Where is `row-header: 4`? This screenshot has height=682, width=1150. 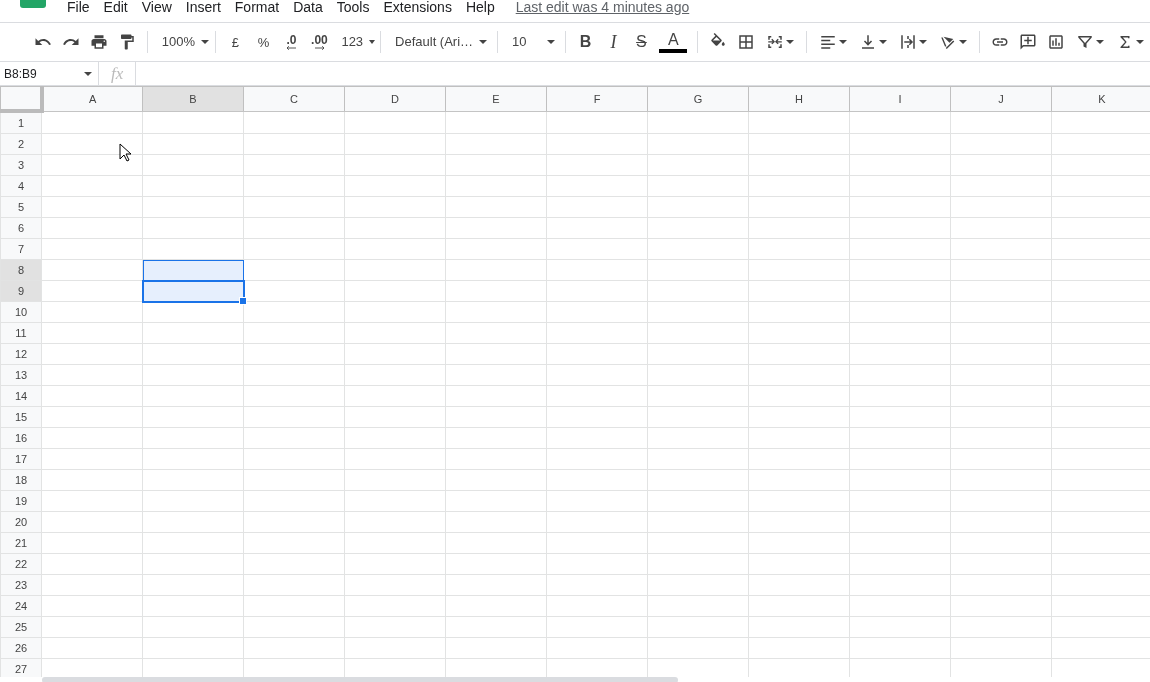
row-header: 4 is located at coordinates (21, 186).